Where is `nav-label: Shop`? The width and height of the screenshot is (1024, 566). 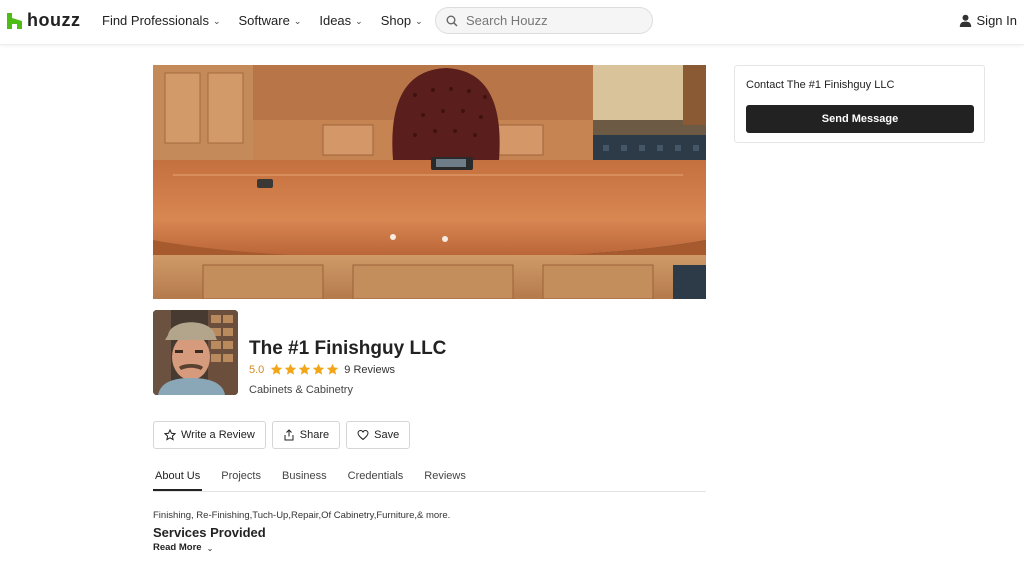 nav-label: Shop is located at coordinates (396, 20).